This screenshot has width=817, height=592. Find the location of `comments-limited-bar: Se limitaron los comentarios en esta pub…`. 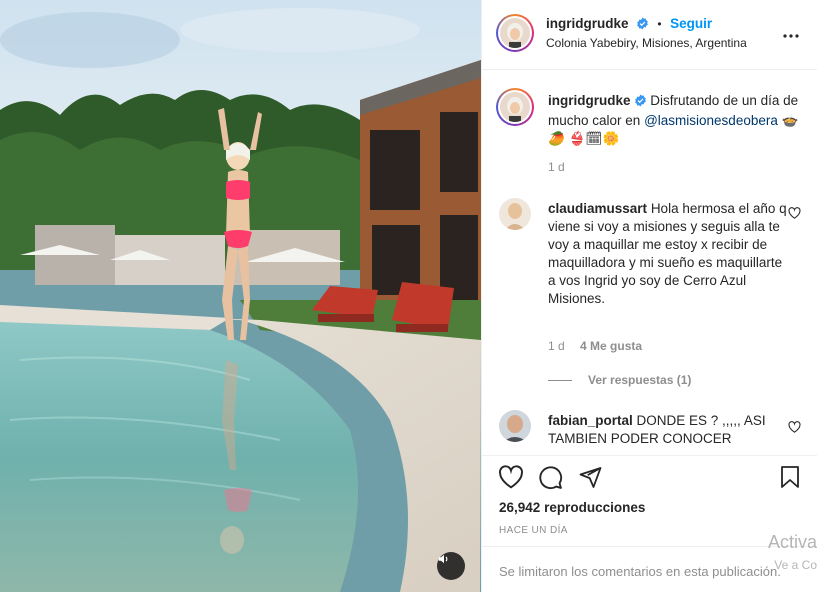

comments-limited-bar: Se limitaron los comentarios en esta pub… is located at coordinates (649, 569).